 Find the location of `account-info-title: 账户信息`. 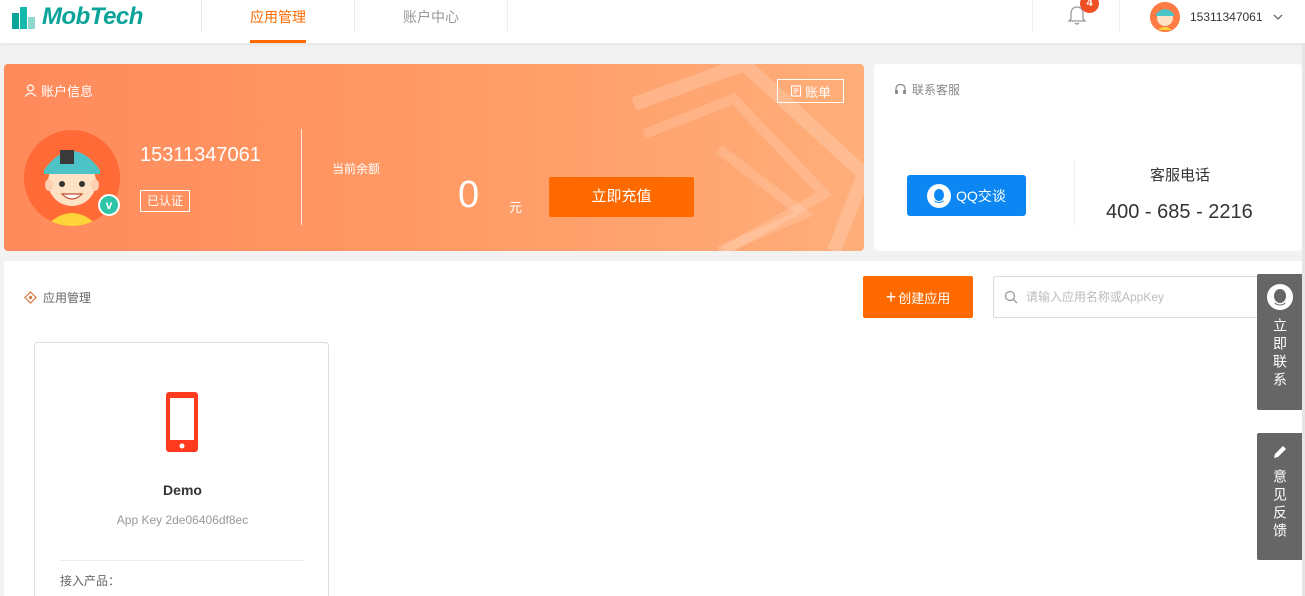

account-info-title: 账户信息 is located at coordinates (58, 90).